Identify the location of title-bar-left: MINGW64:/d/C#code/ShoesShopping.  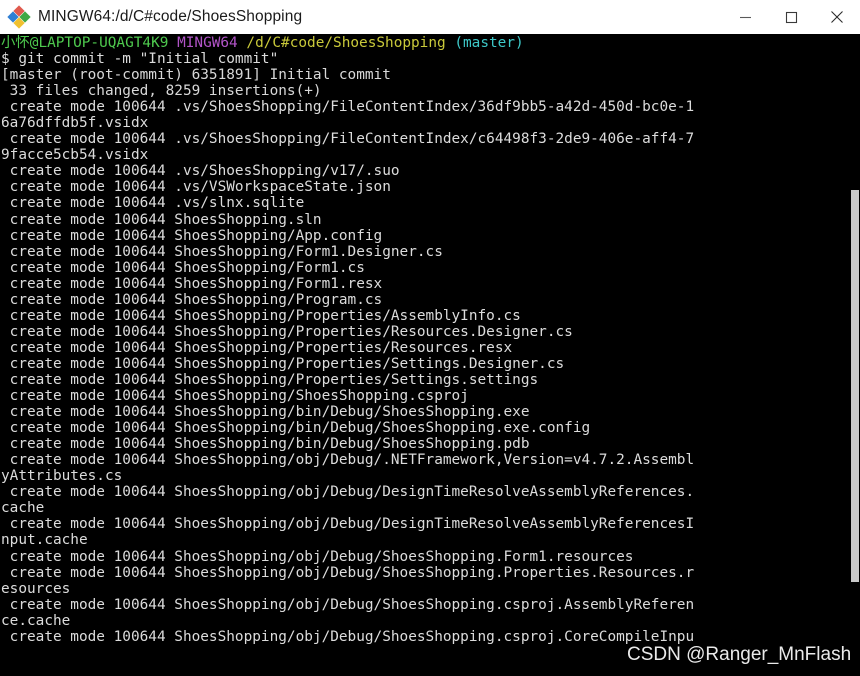
(361, 17).